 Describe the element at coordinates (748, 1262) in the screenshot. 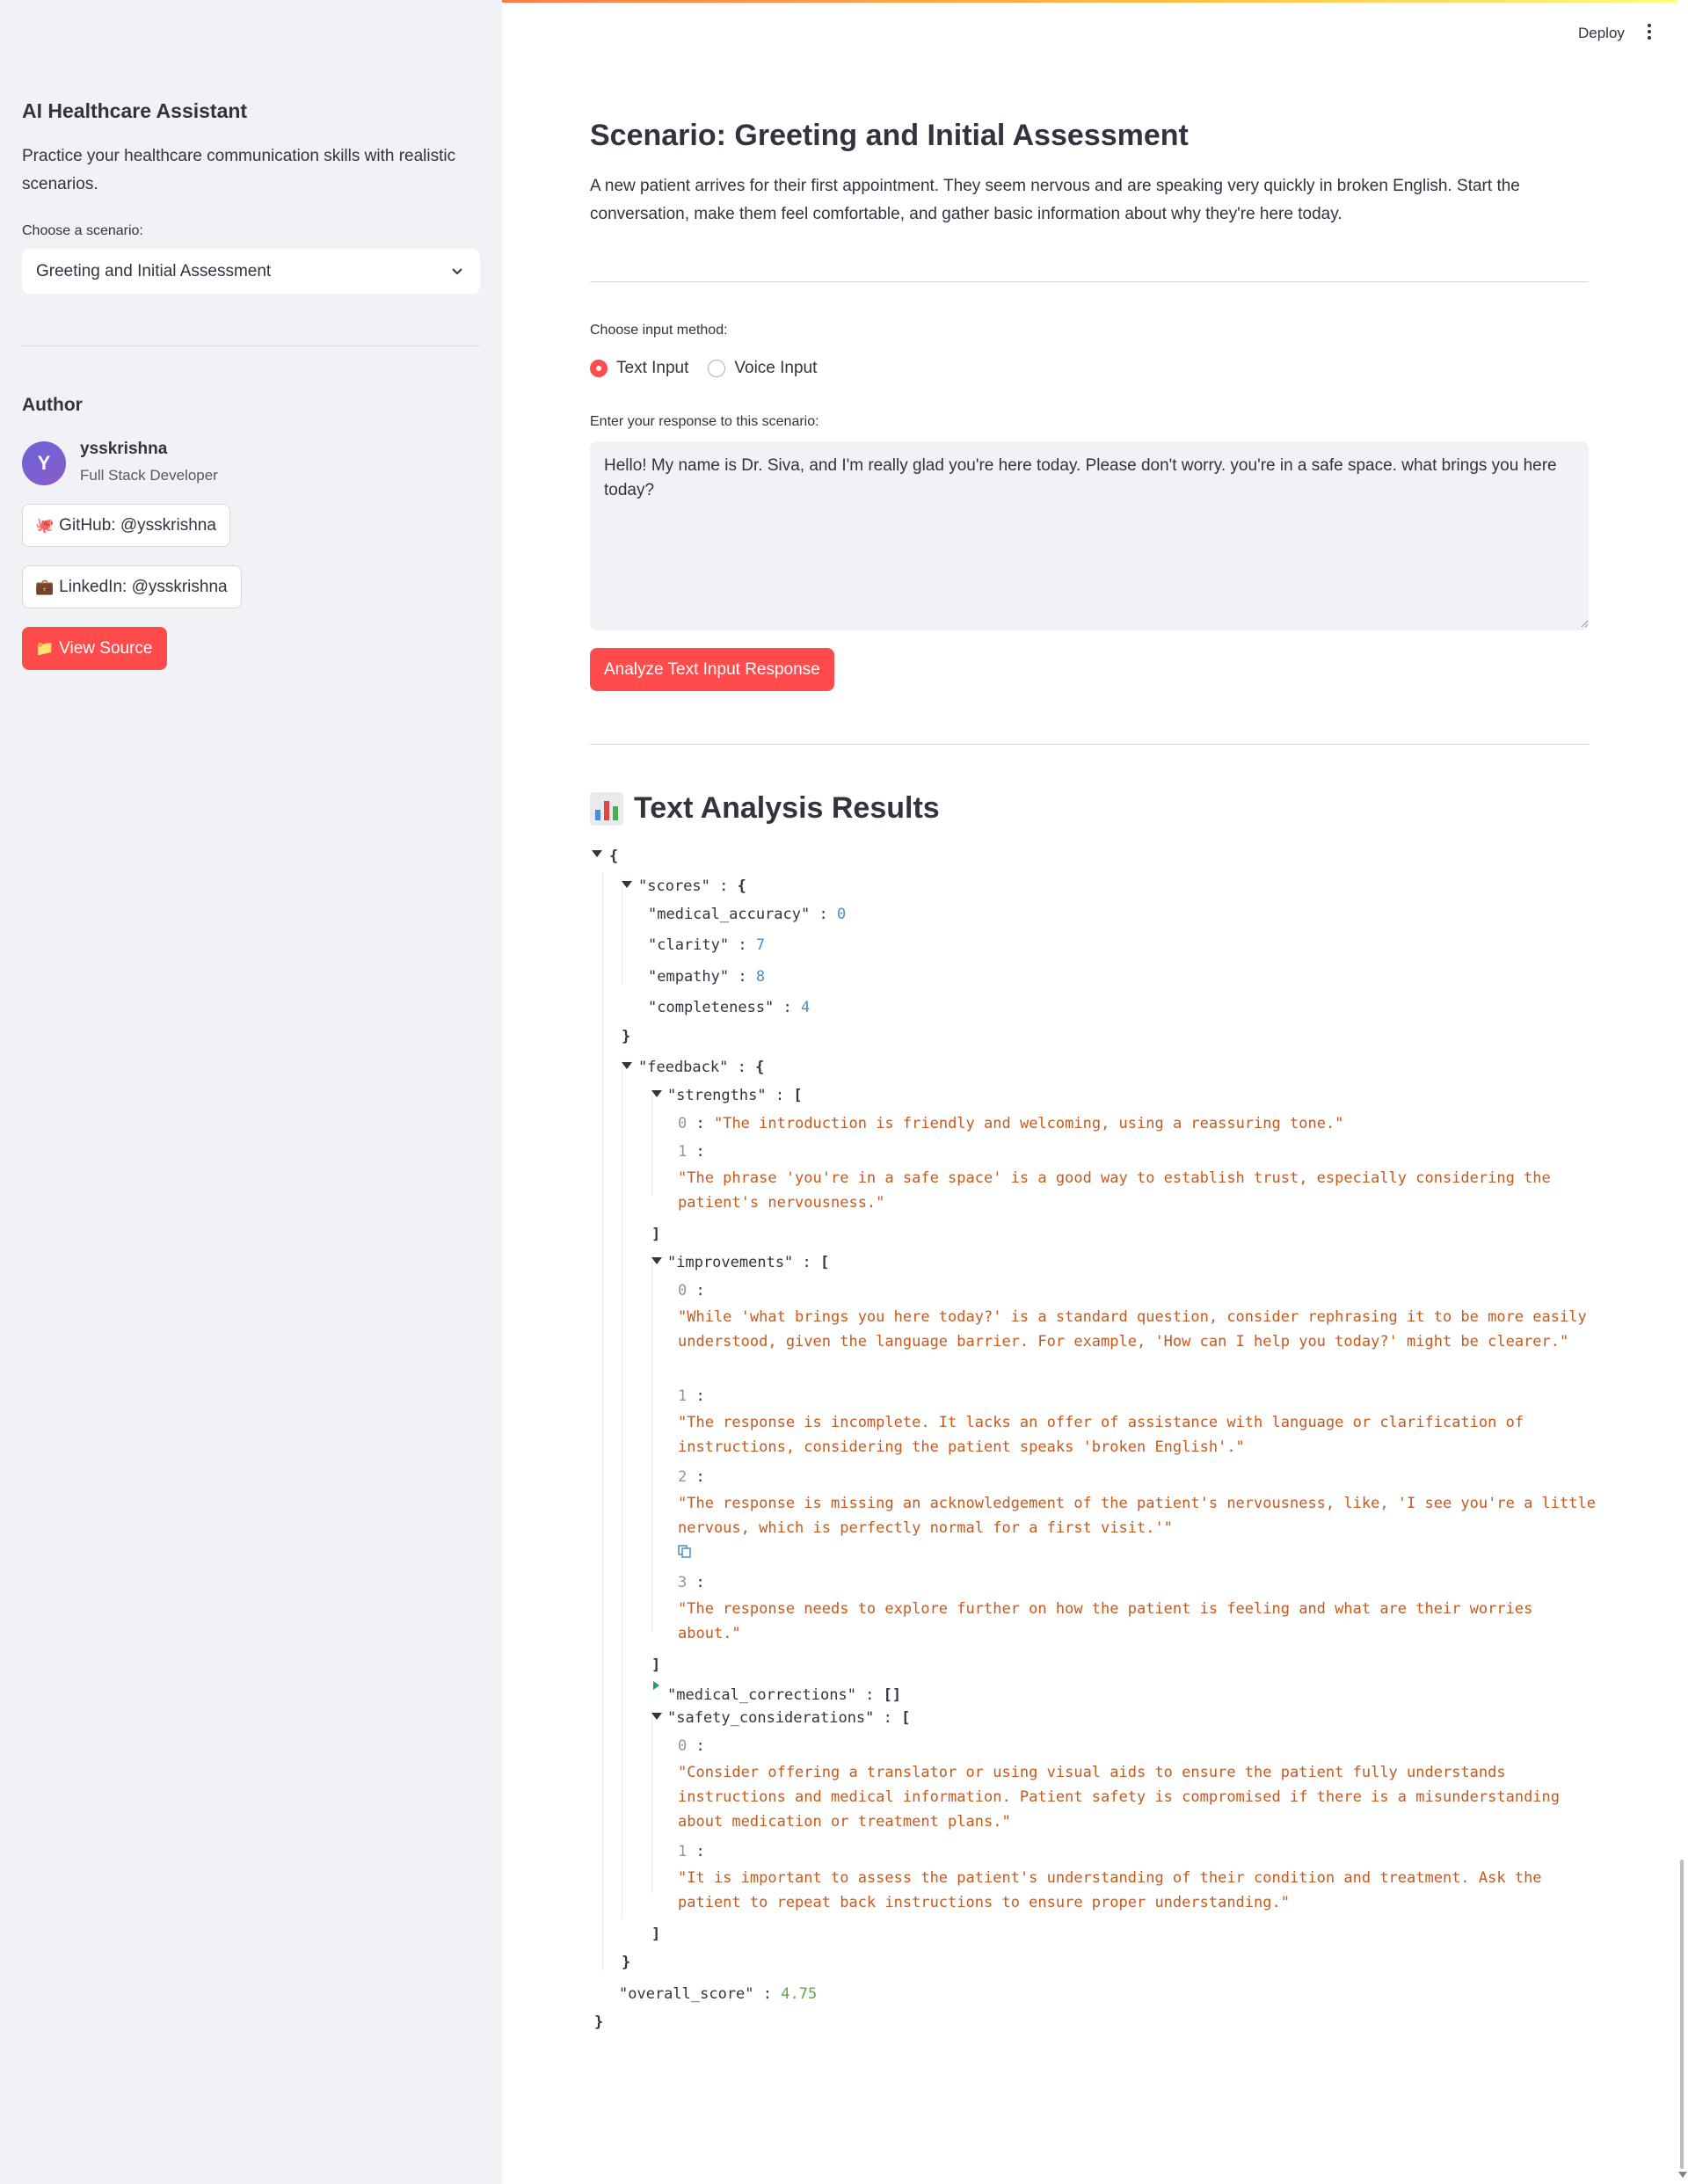

I see `json-improvements-key: "improvements" : [` at that location.